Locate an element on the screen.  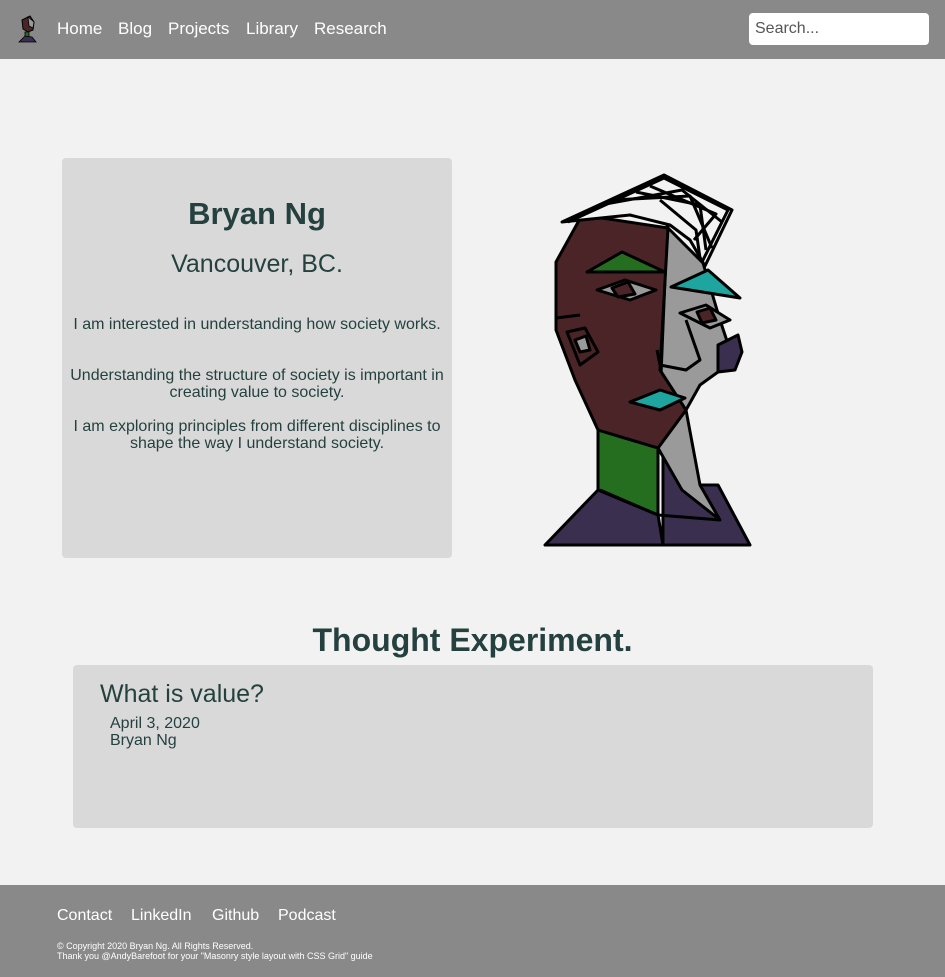
profile-name: Bryan Ng is located at coordinates (257, 213).